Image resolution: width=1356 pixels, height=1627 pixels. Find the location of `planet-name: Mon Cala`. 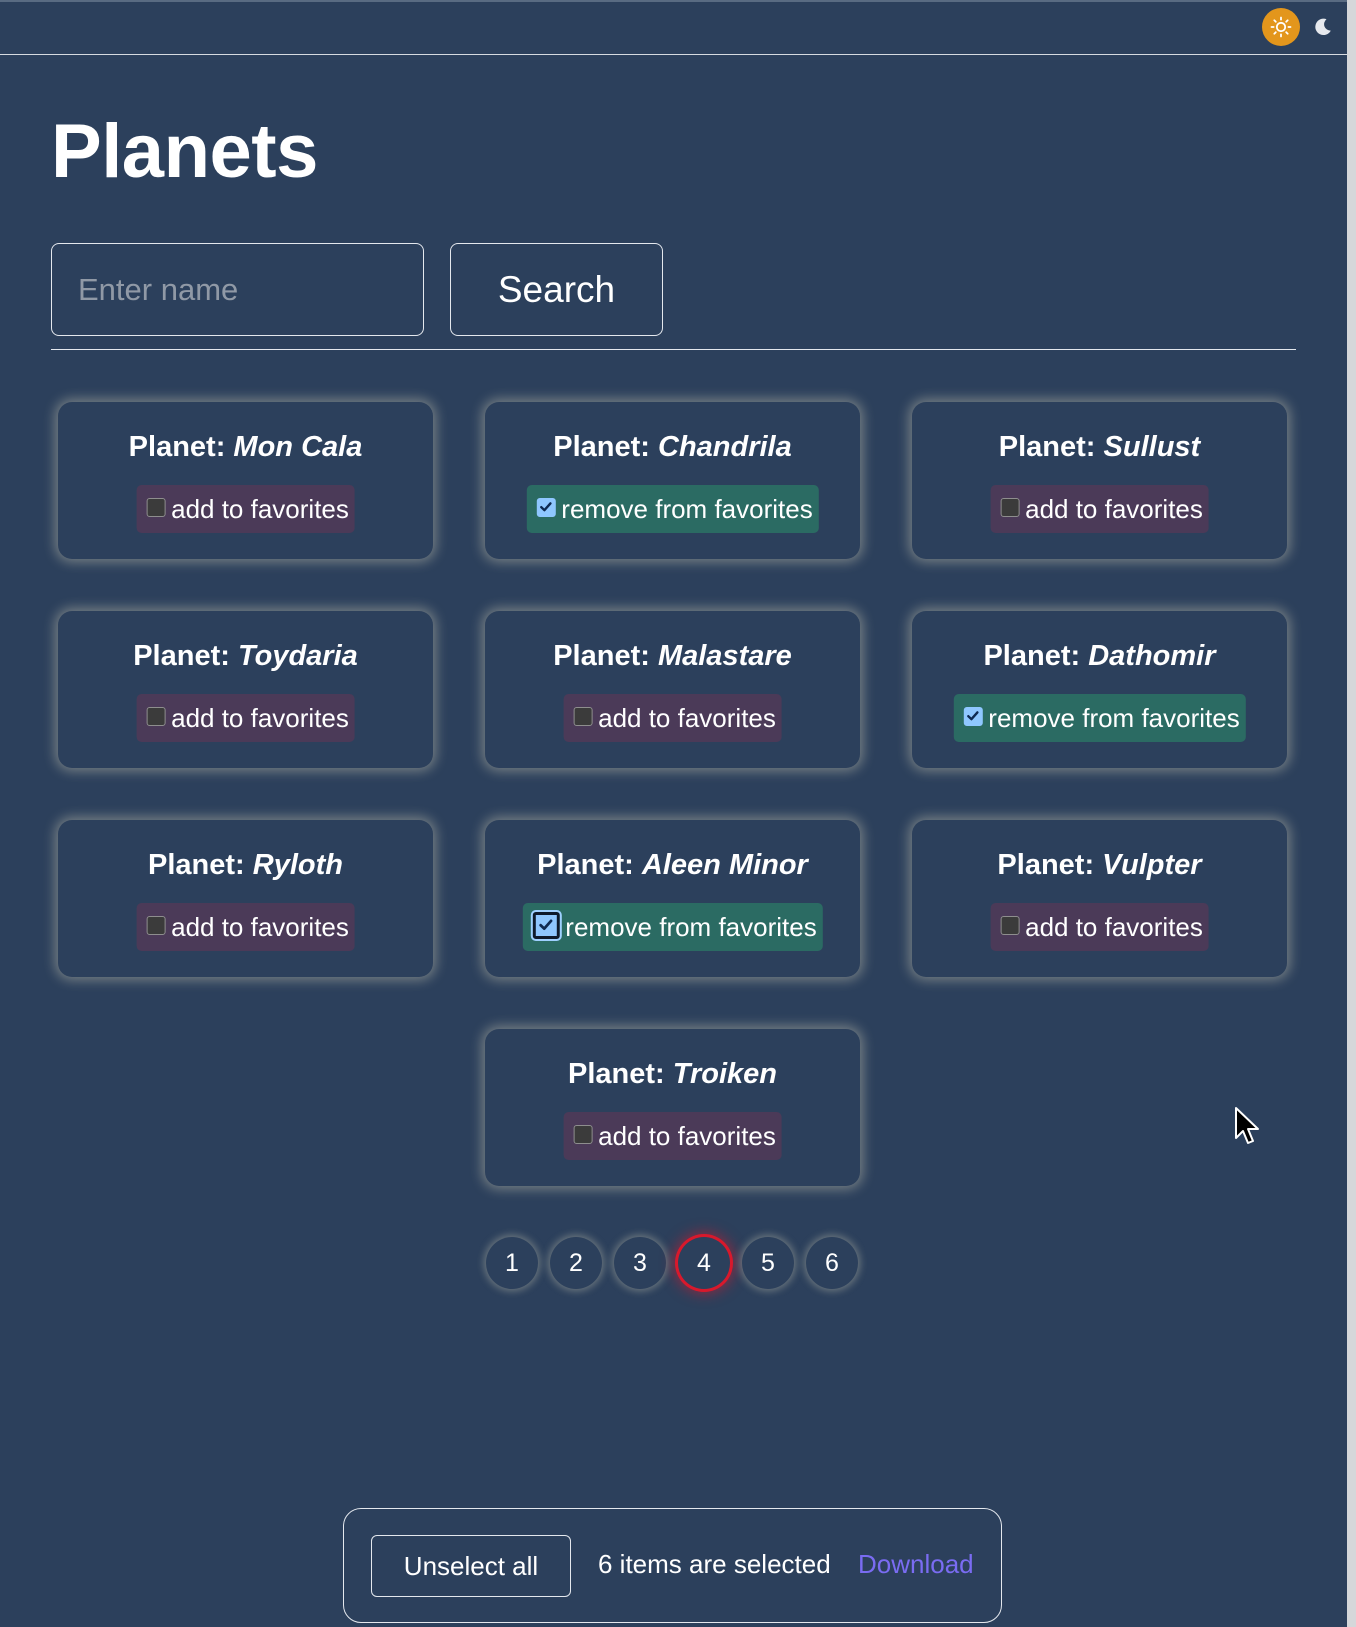

planet-name: Mon Cala is located at coordinates (298, 447).